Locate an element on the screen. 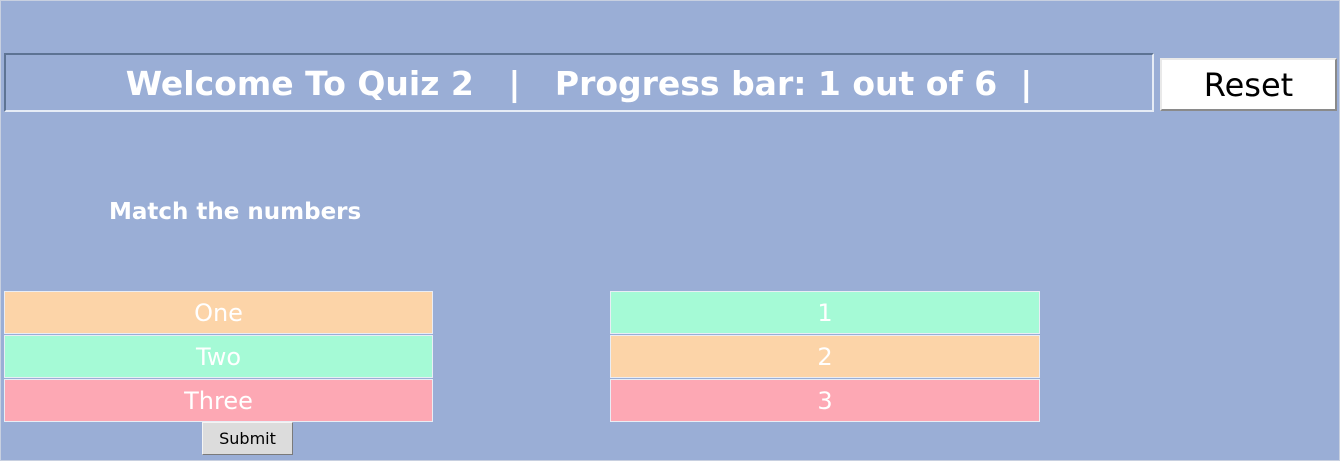 This screenshot has width=1340, height=461. left-item-label: One is located at coordinates (218, 312).